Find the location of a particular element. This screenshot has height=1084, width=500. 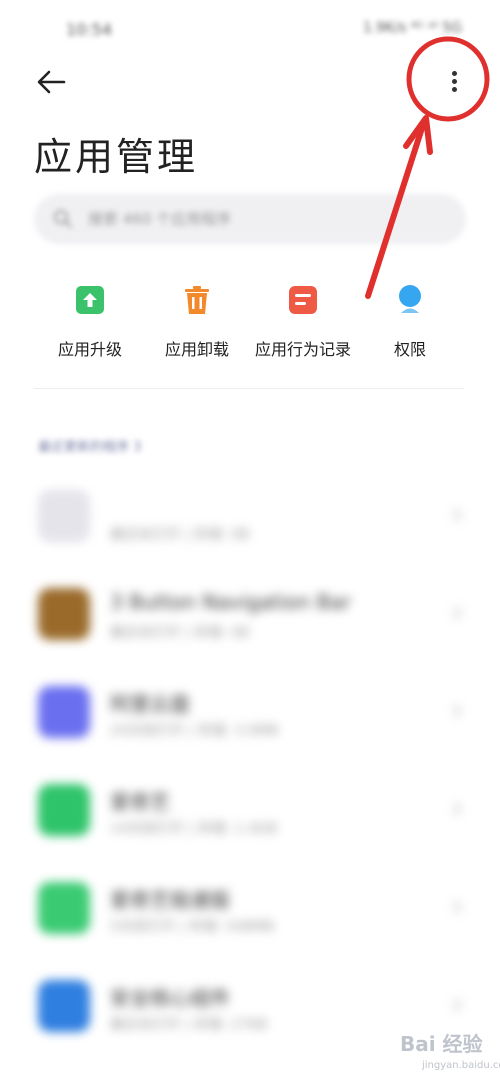

app-meta: 24天前打开 | 存储: 3.9MB is located at coordinates (194, 731).